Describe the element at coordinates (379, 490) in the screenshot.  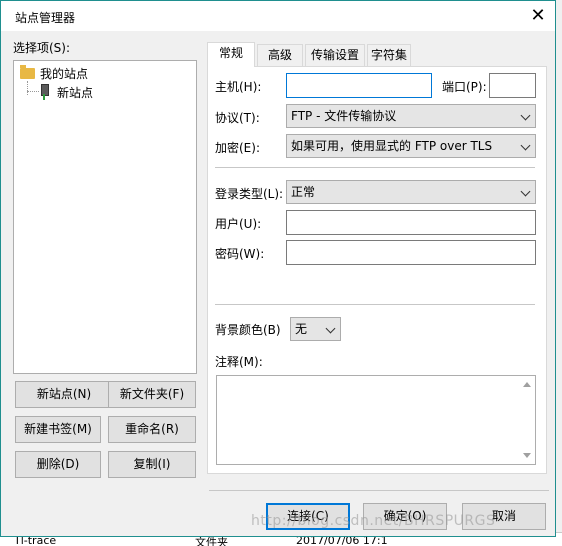
I see `footer-divider` at that location.